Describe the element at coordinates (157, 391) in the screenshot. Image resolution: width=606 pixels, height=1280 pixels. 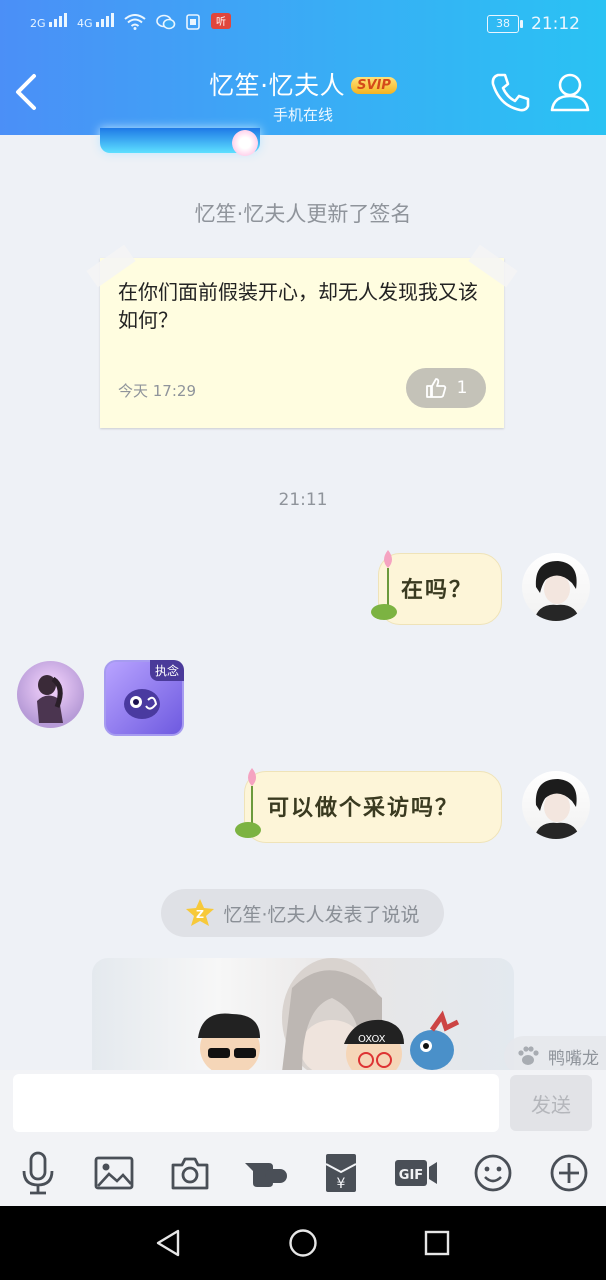
I see `signature-time: 今天 17:29` at that location.